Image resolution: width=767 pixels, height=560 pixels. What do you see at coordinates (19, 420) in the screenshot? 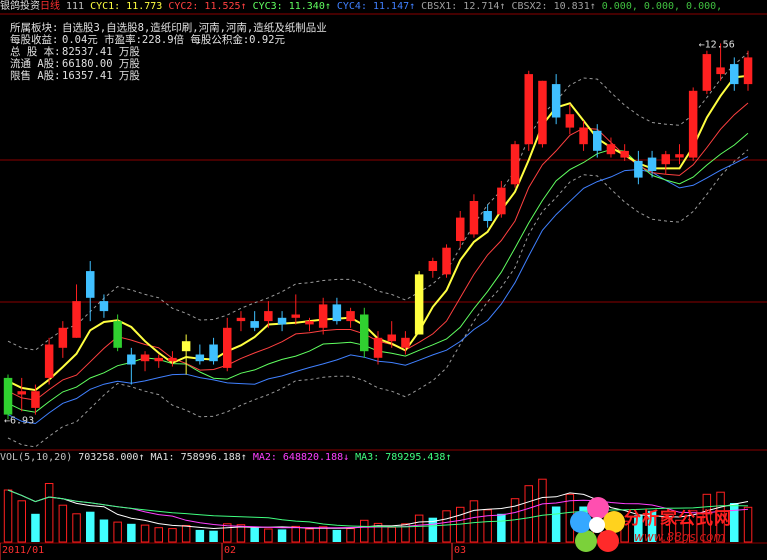
I see `price-low-label: ←6.93` at bounding box center [19, 420].